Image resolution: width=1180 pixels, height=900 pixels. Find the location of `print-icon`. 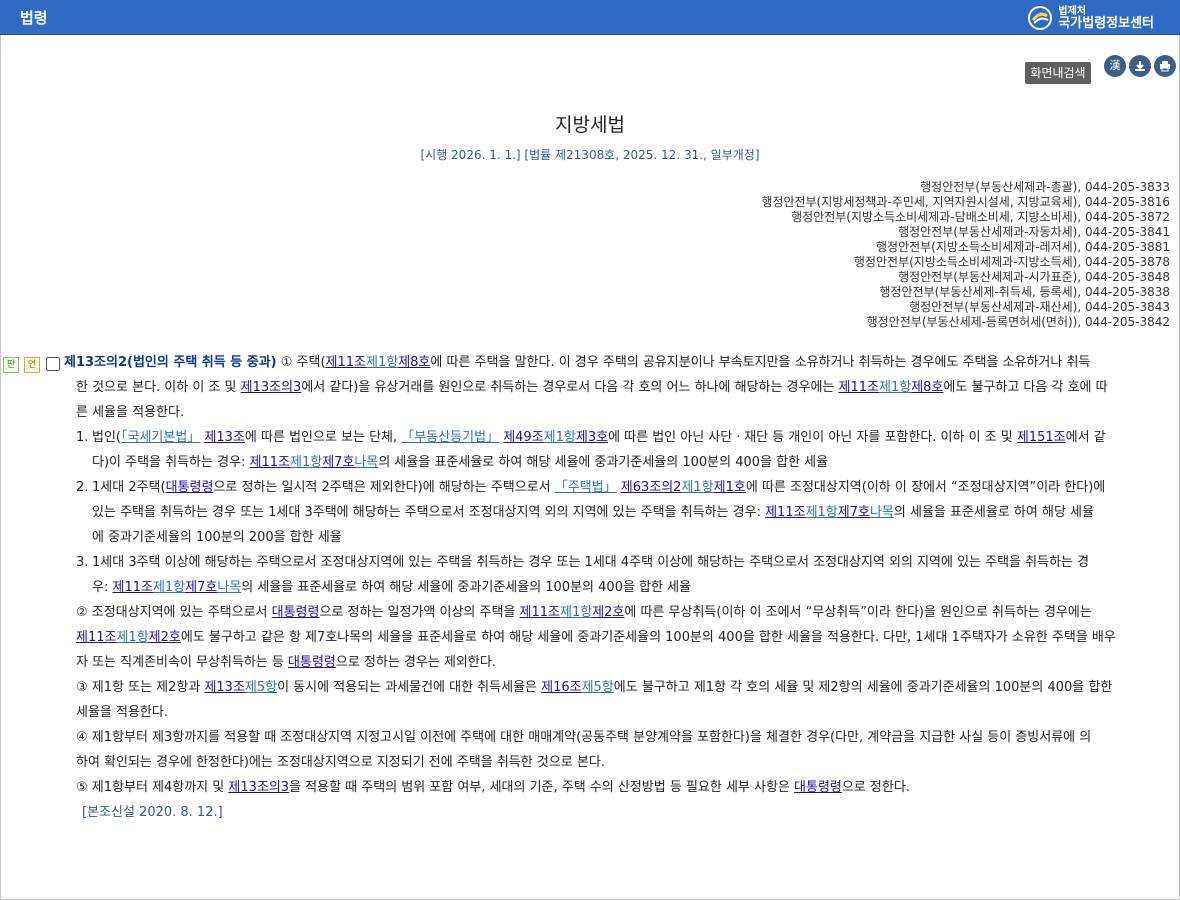

print-icon is located at coordinates (1165, 66).